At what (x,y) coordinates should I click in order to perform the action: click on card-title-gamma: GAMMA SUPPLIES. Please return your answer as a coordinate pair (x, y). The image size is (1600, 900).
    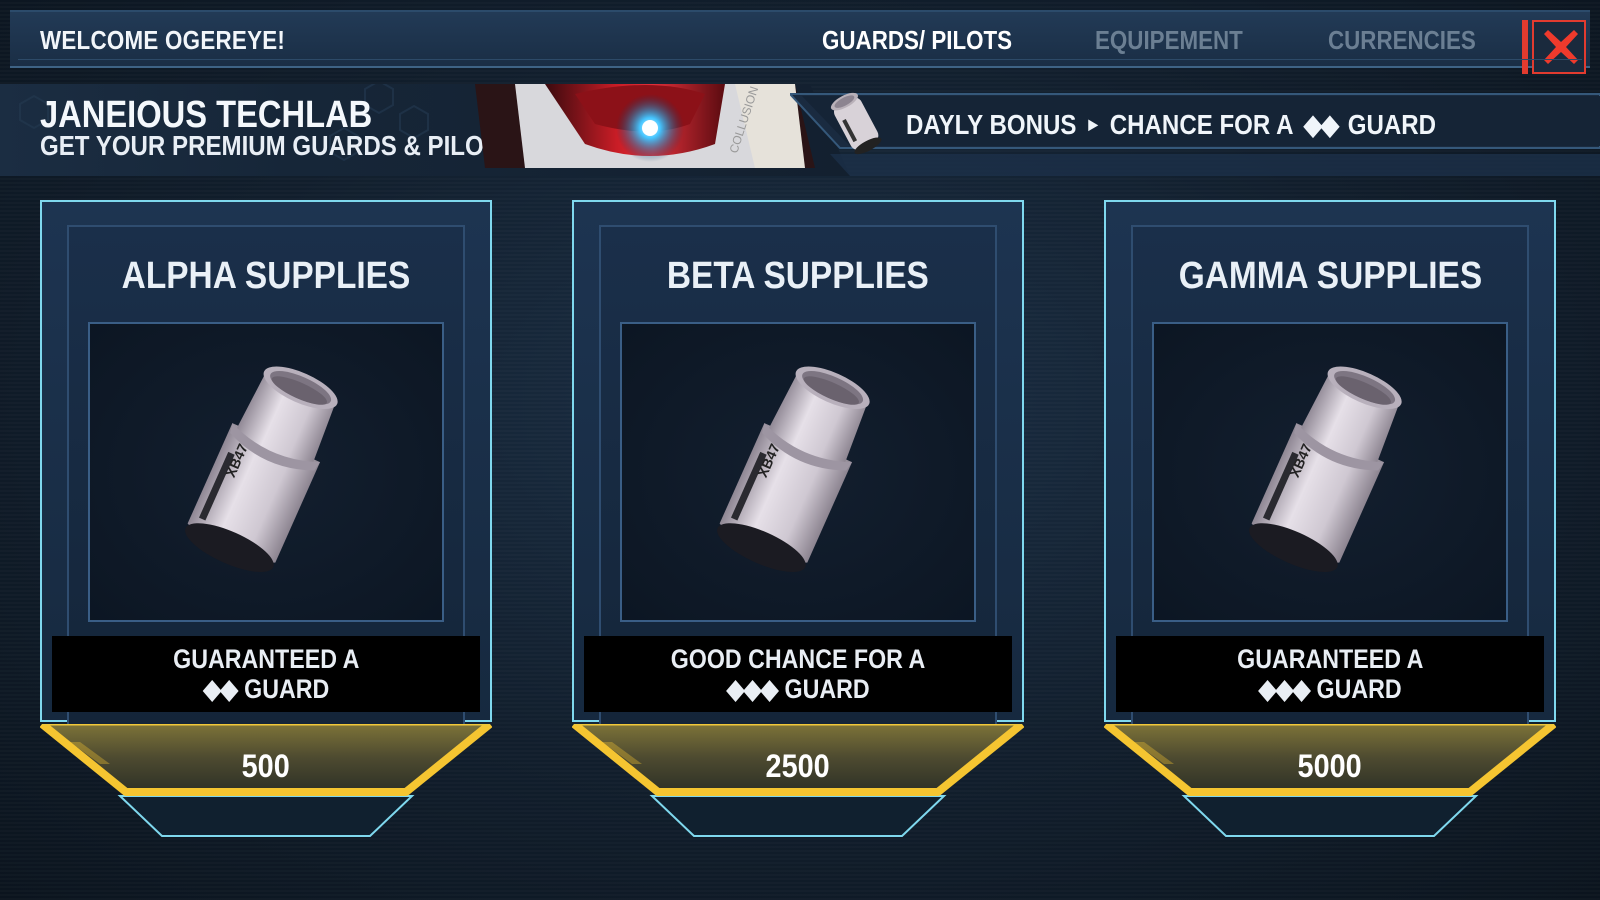
    Looking at the image, I should click on (1330, 276).